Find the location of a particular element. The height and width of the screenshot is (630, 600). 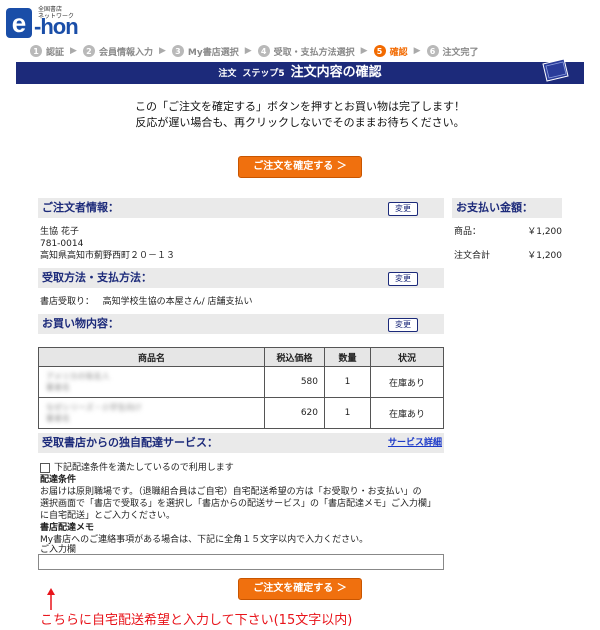

conditions-line-3: に自宅配送」とご入力ください。 is located at coordinates (108, 516).